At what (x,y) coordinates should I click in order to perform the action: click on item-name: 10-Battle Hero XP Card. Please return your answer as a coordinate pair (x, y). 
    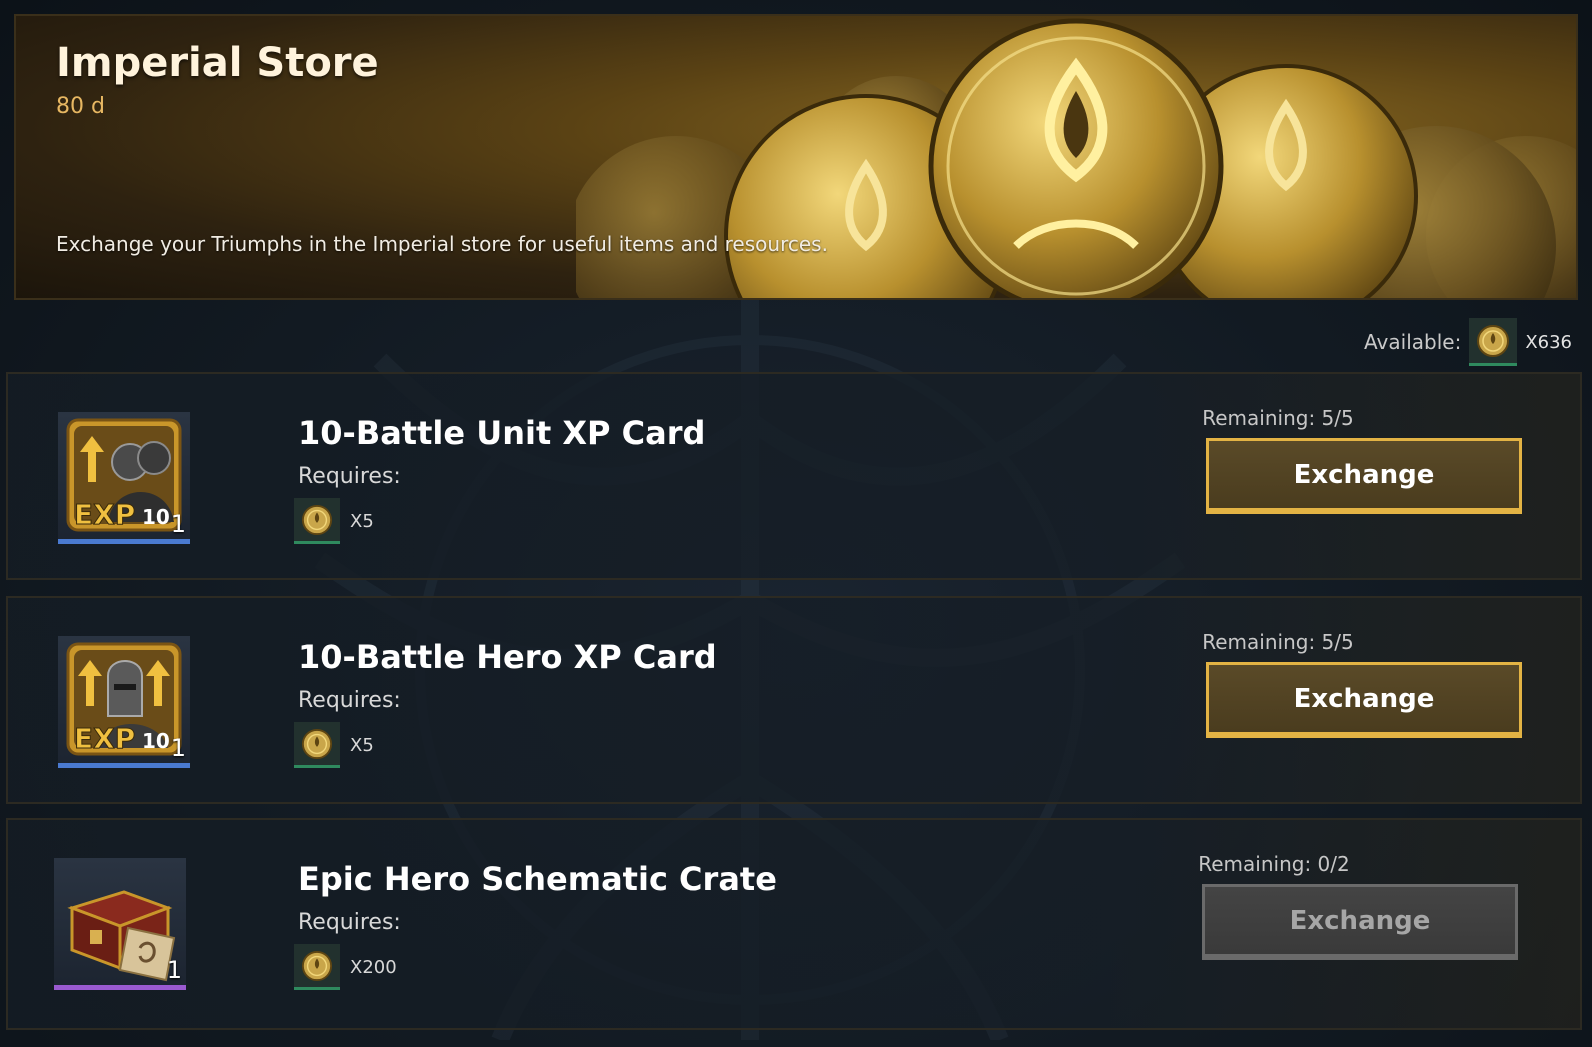
    Looking at the image, I should click on (507, 657).